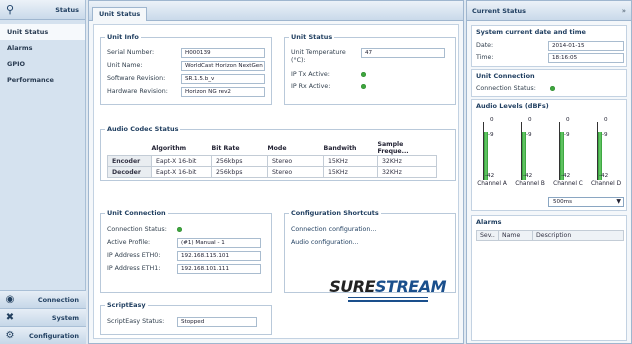  What do you see at coordinates (335, 213) in the screenshot?
I see `config-shortcuts-legend: Configuration Shortcuts` at bounding box center [335, 213].